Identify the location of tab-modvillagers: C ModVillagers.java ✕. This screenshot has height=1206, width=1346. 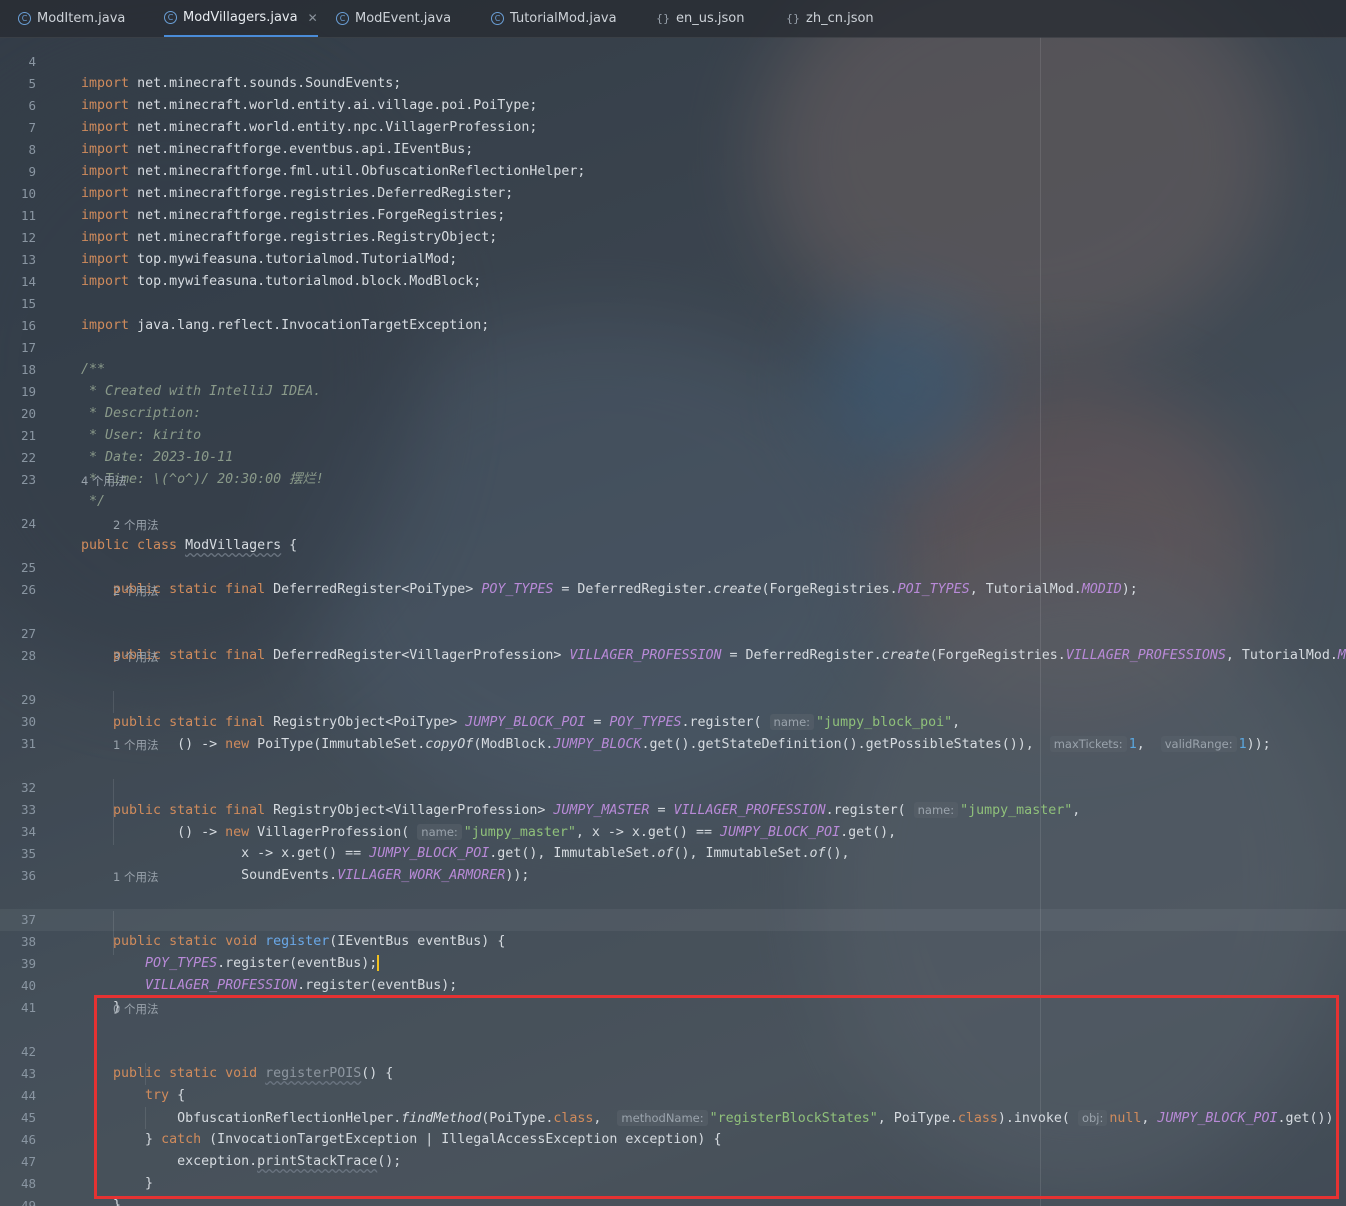
(241, 18).